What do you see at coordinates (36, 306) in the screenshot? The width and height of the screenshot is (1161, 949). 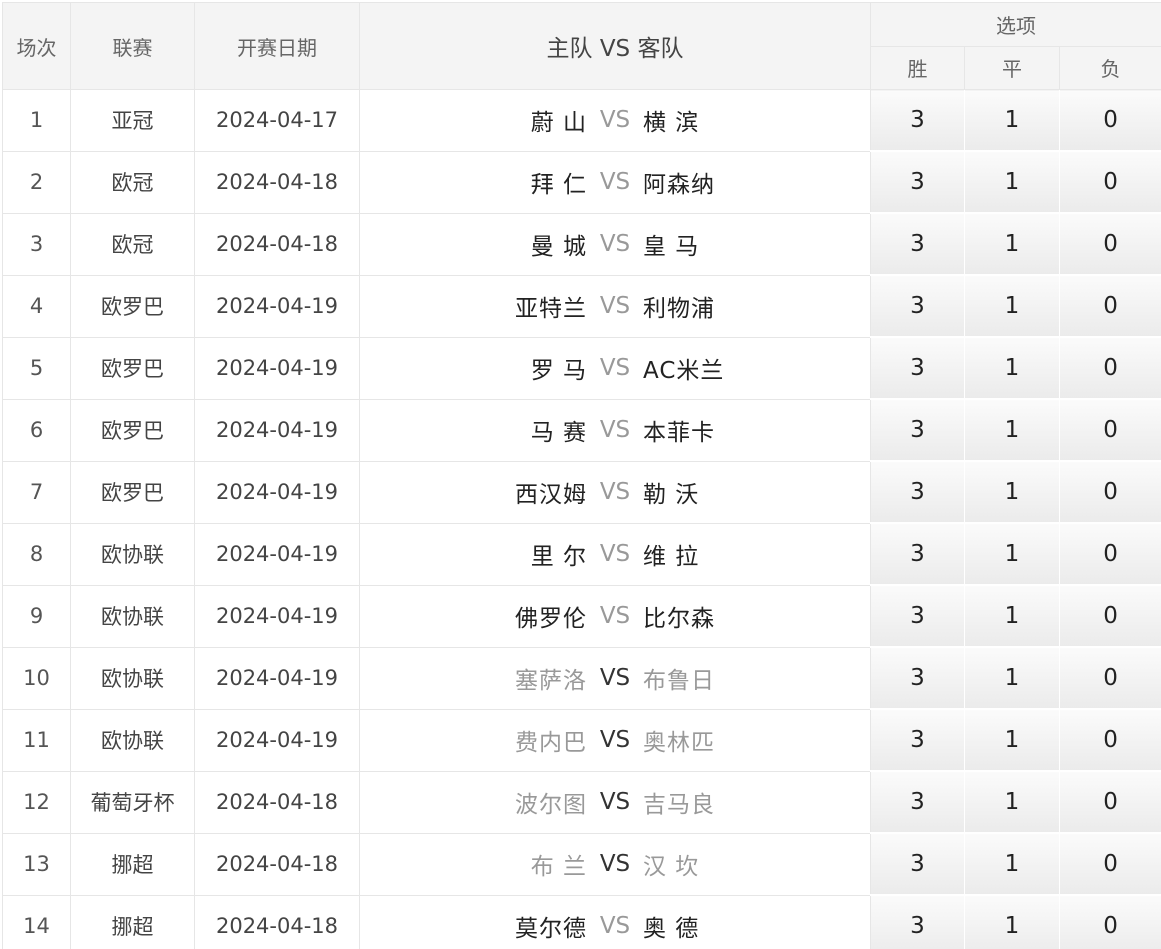 I see `round-number: 4` at bounding box center [36, 306].